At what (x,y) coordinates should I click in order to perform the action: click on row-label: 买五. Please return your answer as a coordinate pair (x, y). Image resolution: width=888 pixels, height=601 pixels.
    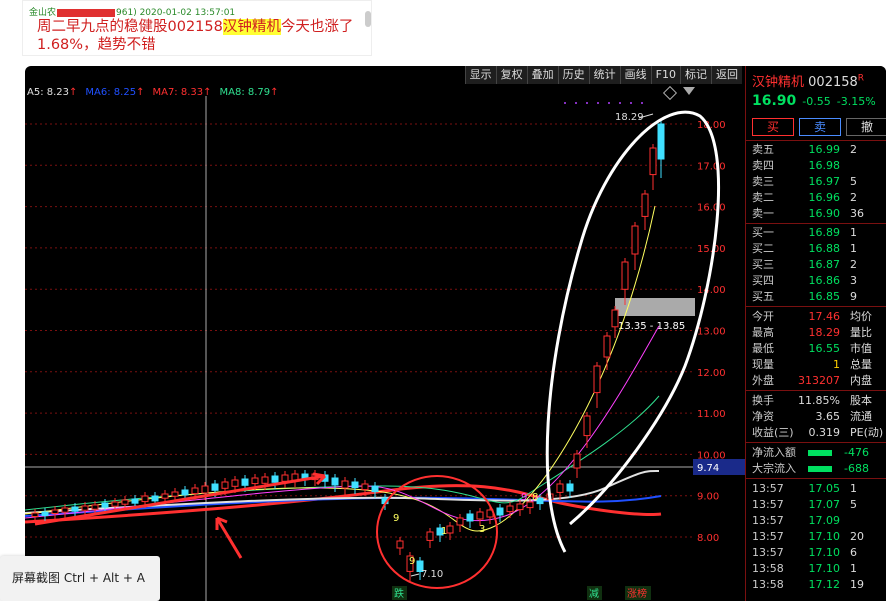
    Looking at the image, I should click on (763, 296).